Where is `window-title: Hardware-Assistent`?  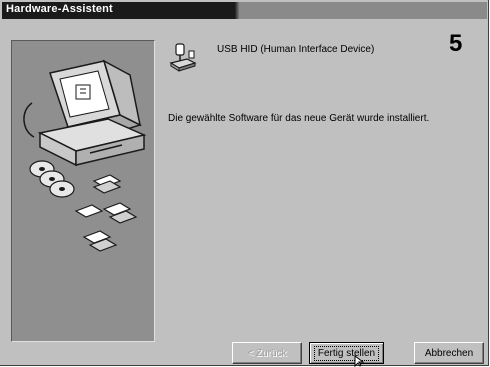 window-title: Hardware-Assistent is located at coordinates (59, 9).